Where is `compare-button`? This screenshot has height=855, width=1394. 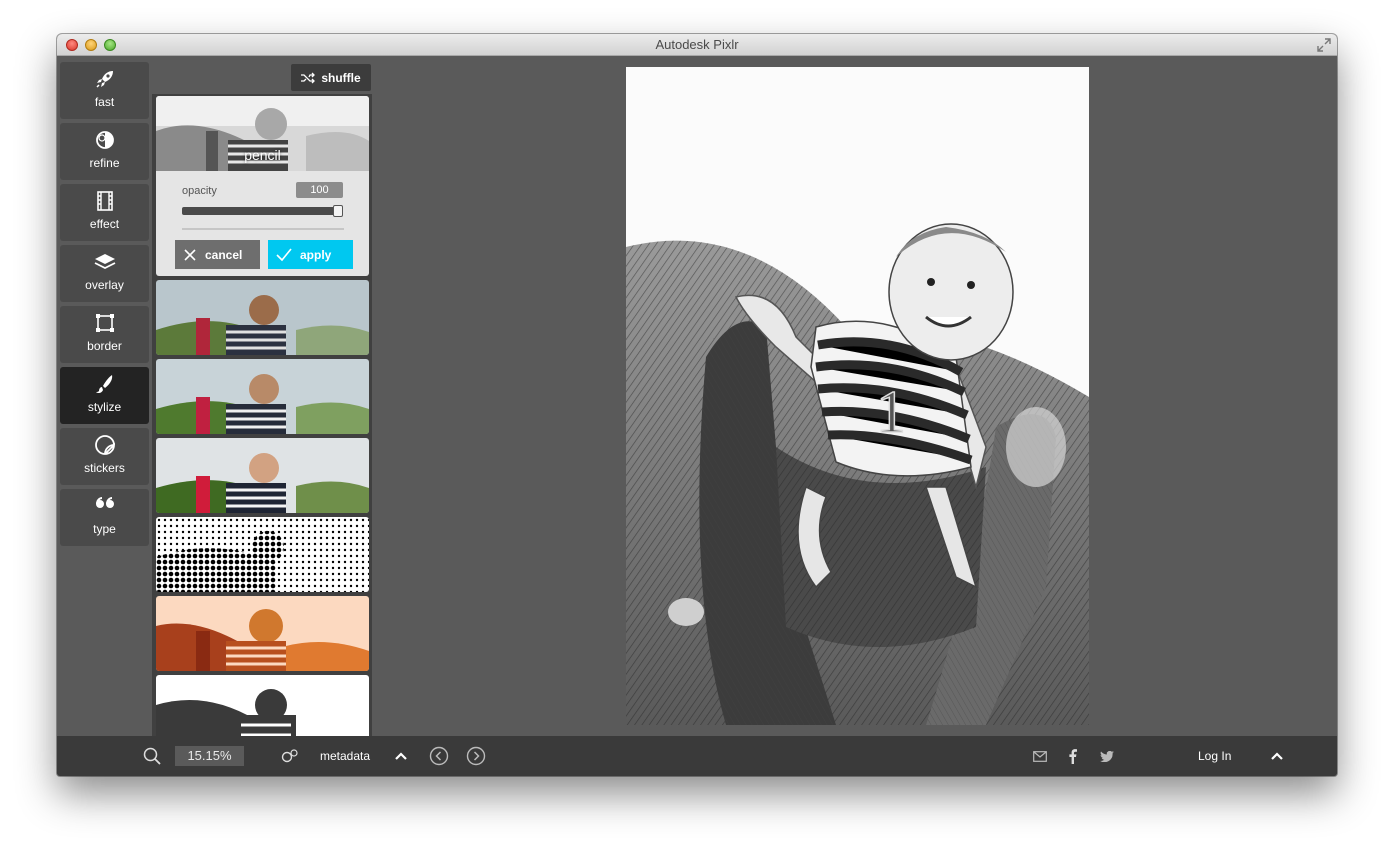 compare-button is located at coordinates (290, 756).